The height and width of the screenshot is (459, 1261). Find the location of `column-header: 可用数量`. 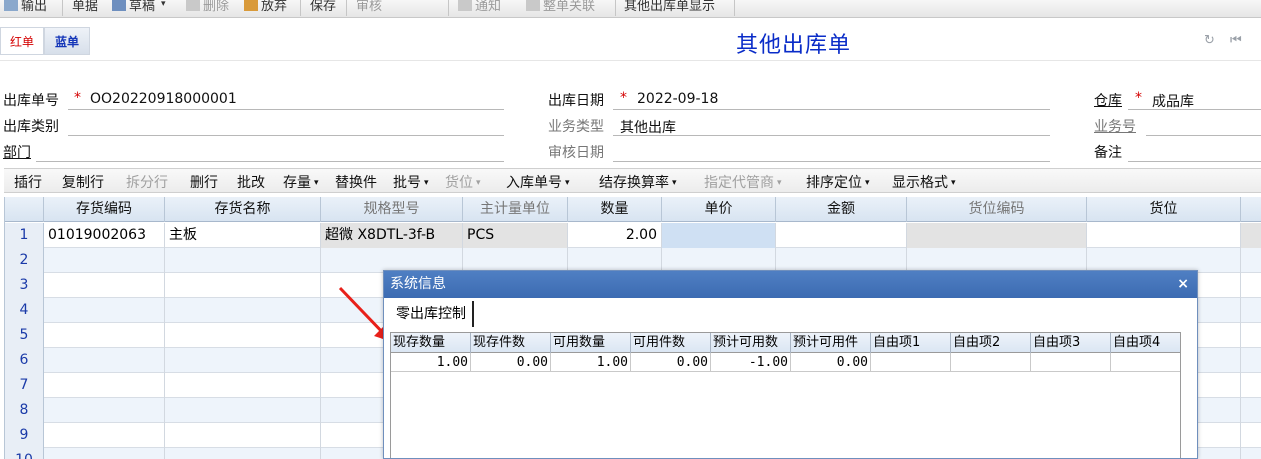

column-header: 可用数量 is located at coordinates (591, 343).